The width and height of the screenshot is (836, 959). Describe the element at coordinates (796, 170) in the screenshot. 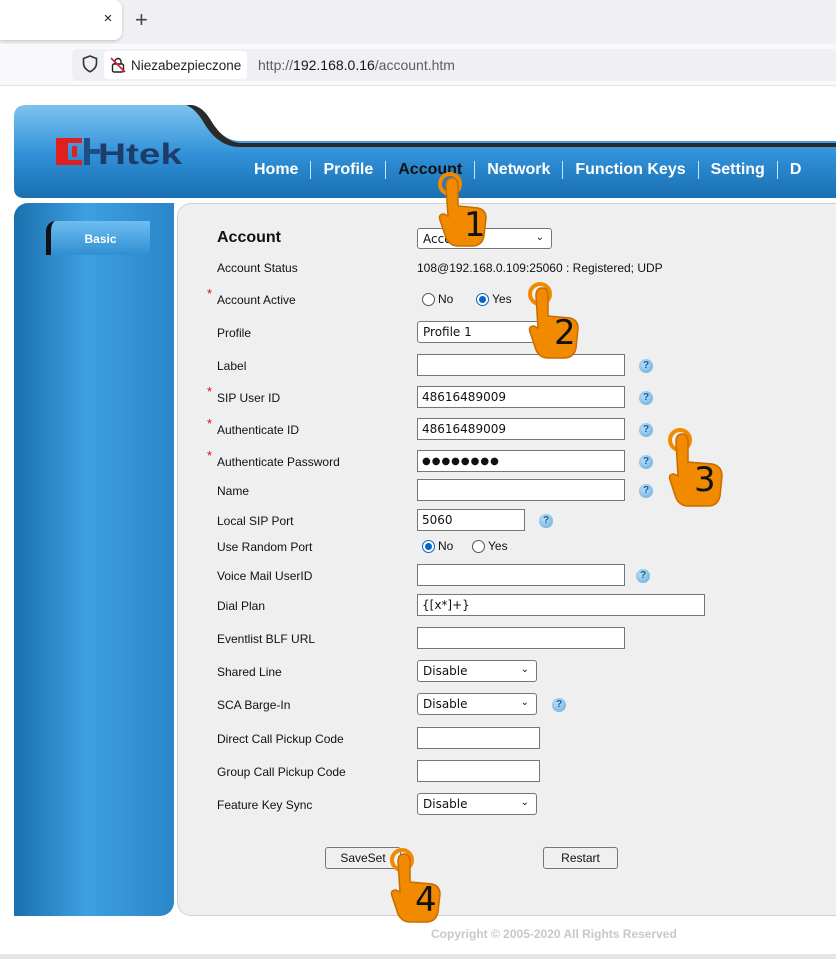

I see `nav-more: D` at that location.